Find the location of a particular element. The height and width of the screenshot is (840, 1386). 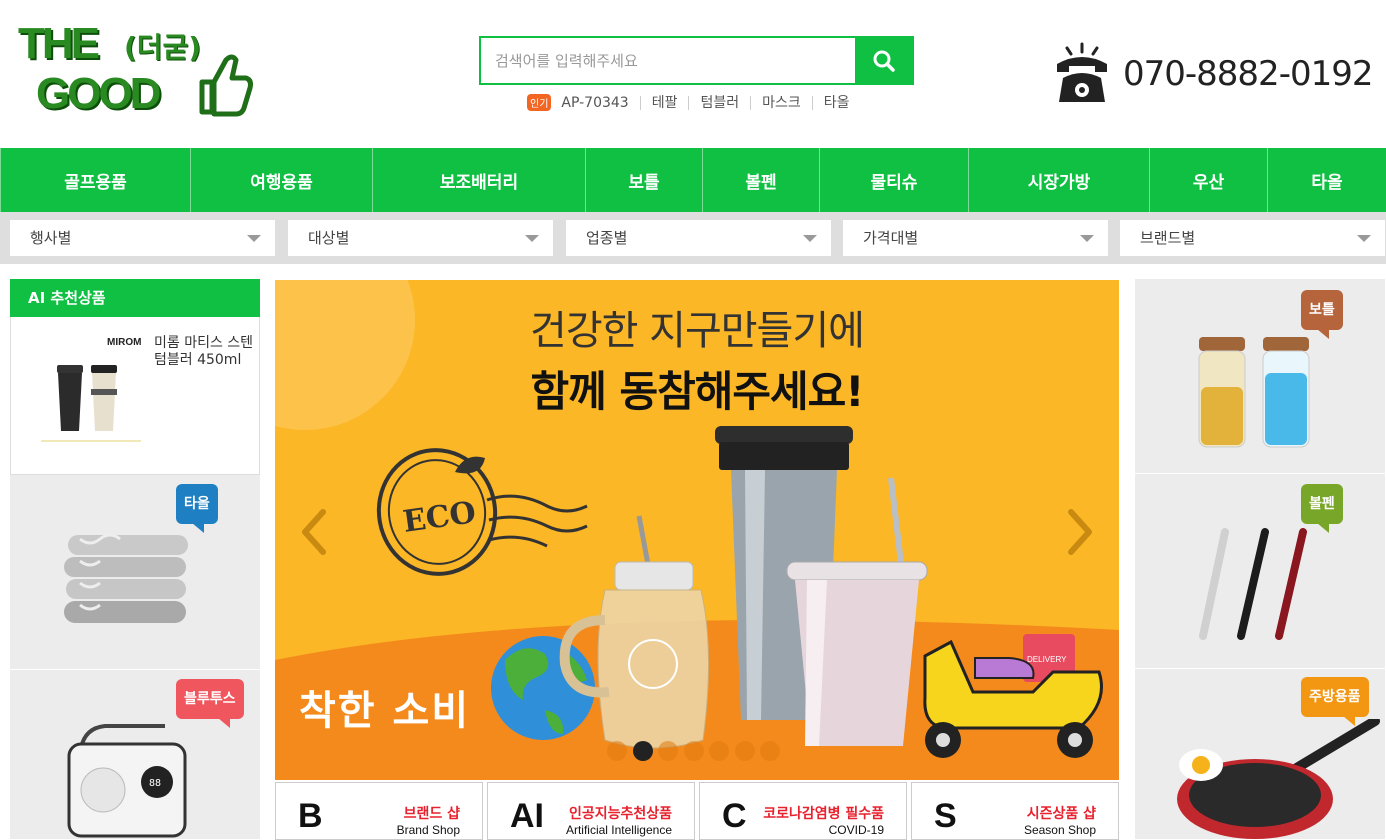

chevron-left-icon is located at coordinates (314, 532).